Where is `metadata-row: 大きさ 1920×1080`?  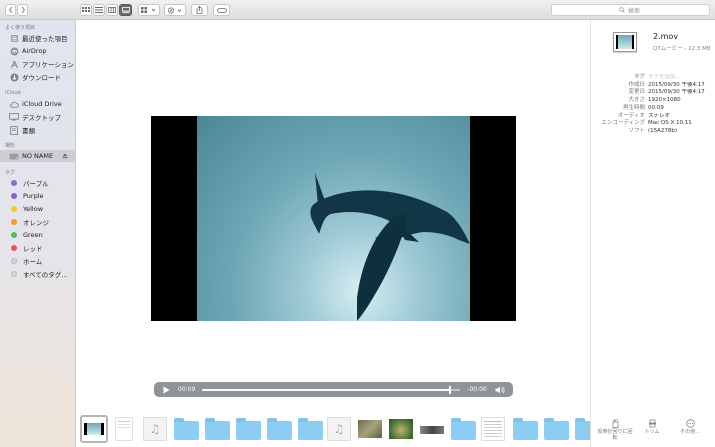 metadata-row: 大きさ 1920×1080 is located at coordinates (655, 101).